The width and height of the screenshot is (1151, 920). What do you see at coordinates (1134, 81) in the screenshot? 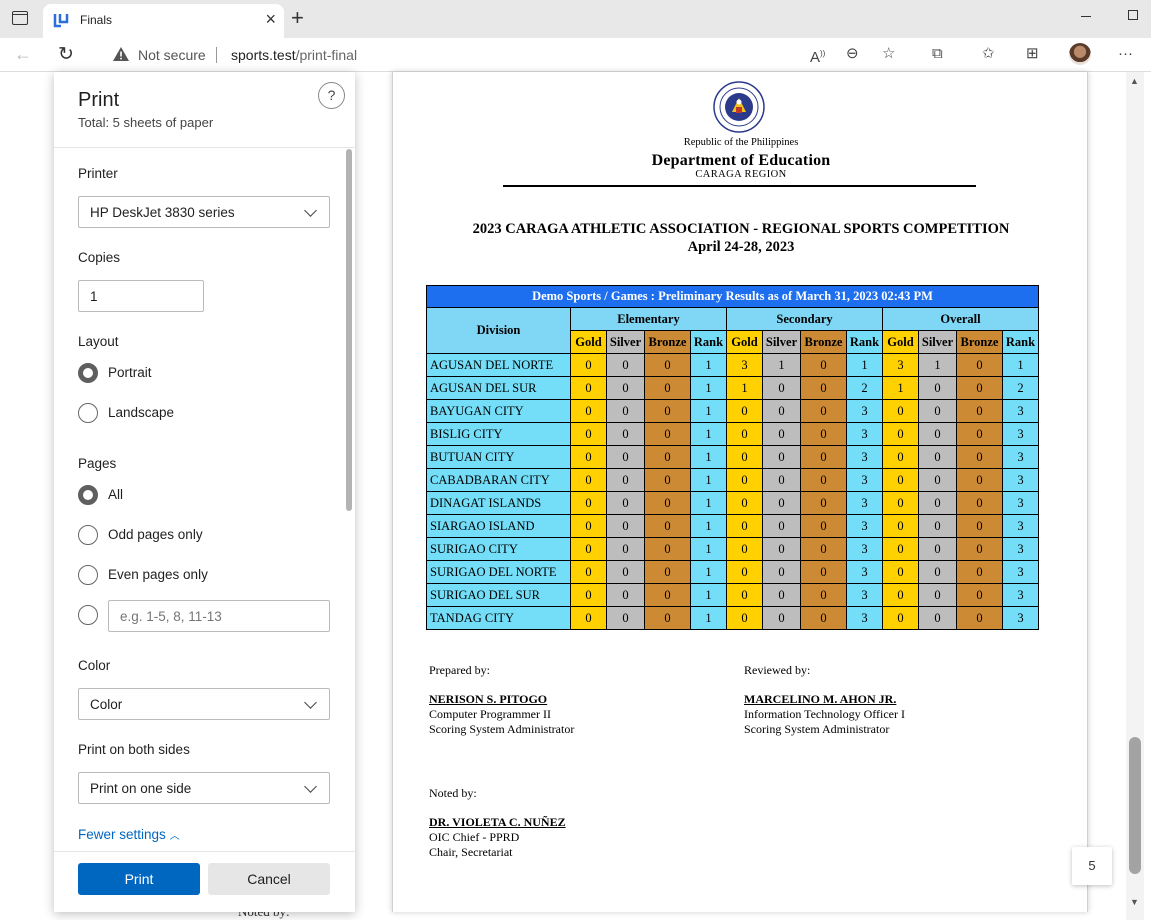
I see `scroll-up-icon: ▲` at bounding box center [1134, 81].